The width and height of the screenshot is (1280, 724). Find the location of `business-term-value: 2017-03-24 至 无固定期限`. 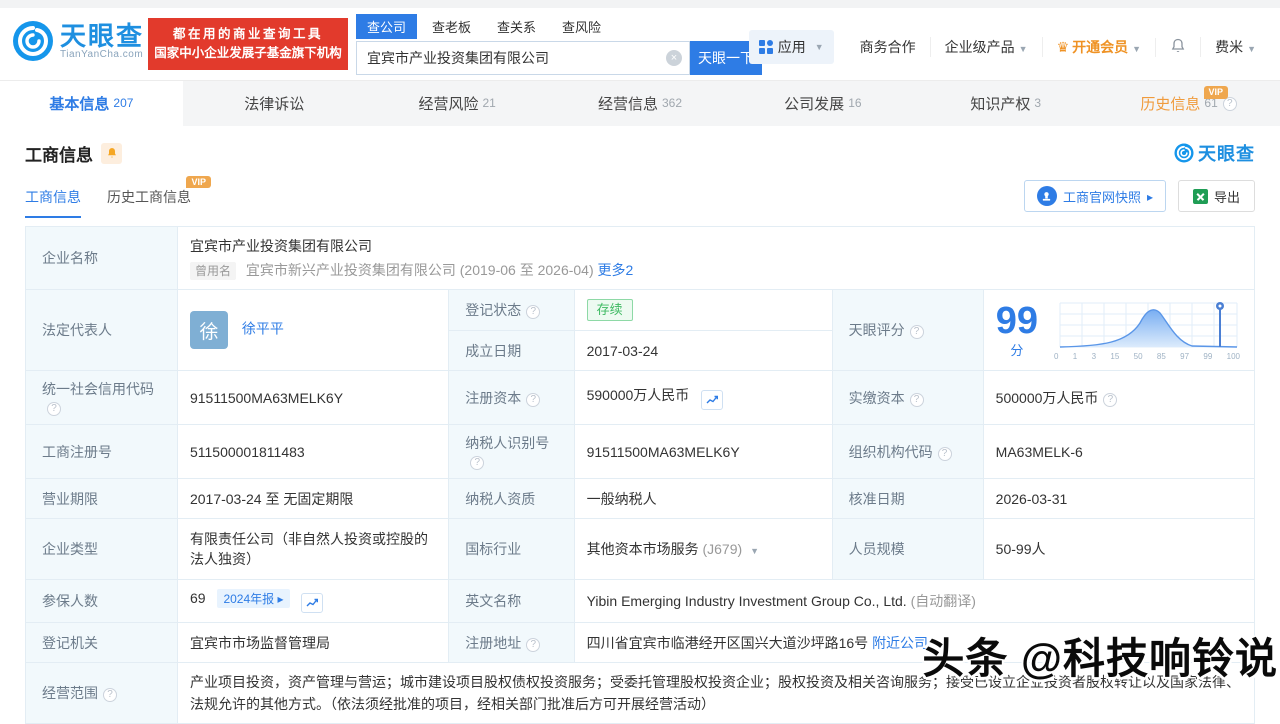

business-term-value: 2017-03-24 至 无固定期限 is located at coordinates (313, 498).